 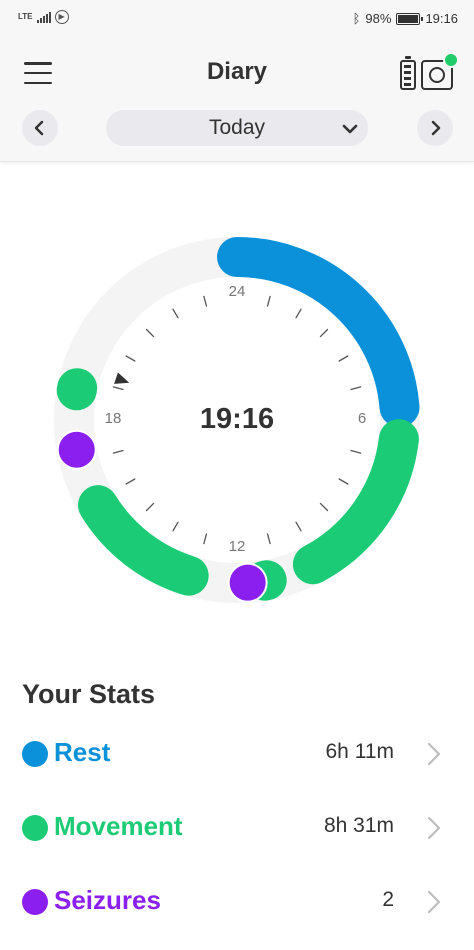 What do you see at coordinates (358, 825) in the screenshot?
I see `stat-value-movement: 8h 31m` at bounding box center [358, 825].